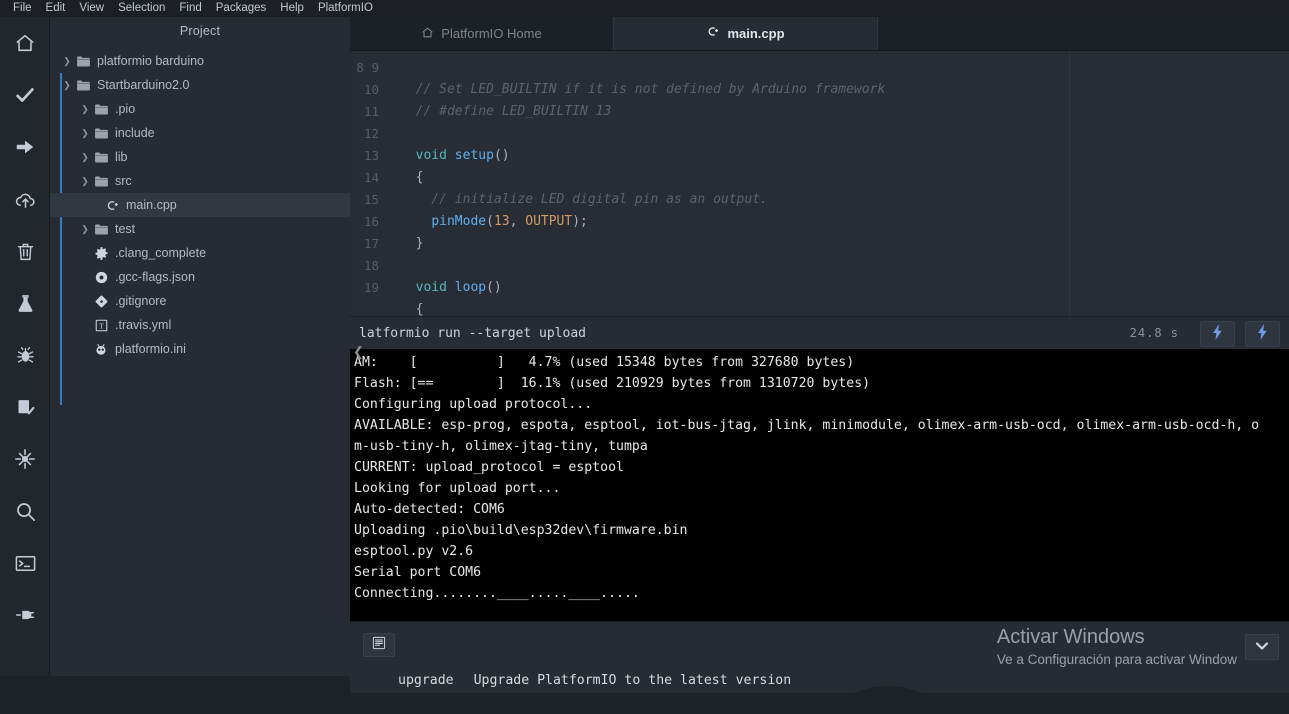 This screenshot has height=714, width=1289. Describe the element at coordinates (151, 61) in the screenshot. I see `tree-item-label: platformio barduino` at that location.